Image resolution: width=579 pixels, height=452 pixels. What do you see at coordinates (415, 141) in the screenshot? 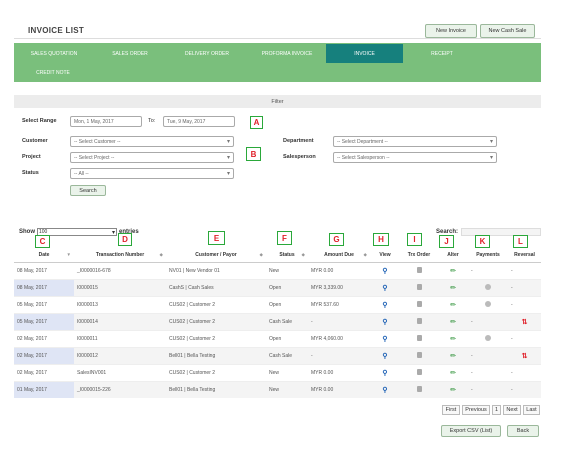
I see `department-select: -- Select Department --` at bounding box center [415, 141].